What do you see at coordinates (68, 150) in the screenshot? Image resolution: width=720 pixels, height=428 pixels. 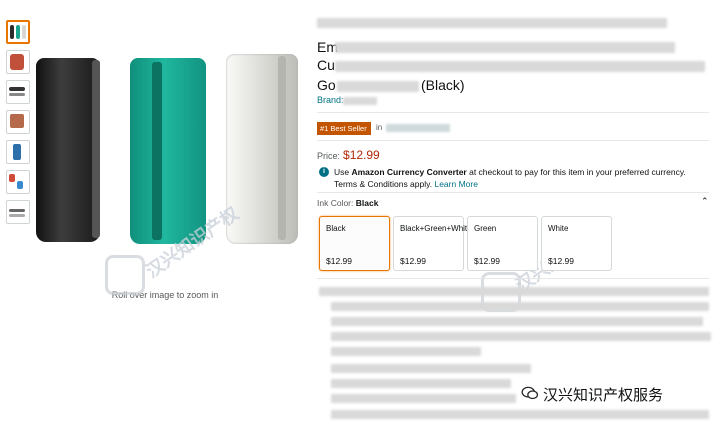 I see `black-cutter` at bounding box center [68, 150].